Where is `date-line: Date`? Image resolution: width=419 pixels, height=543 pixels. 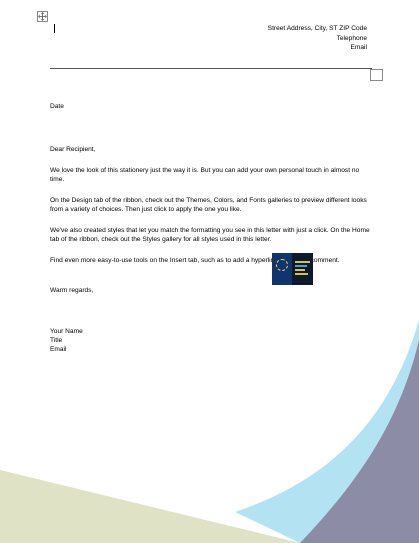
date-line: Date is located at coordinates (212, 106).